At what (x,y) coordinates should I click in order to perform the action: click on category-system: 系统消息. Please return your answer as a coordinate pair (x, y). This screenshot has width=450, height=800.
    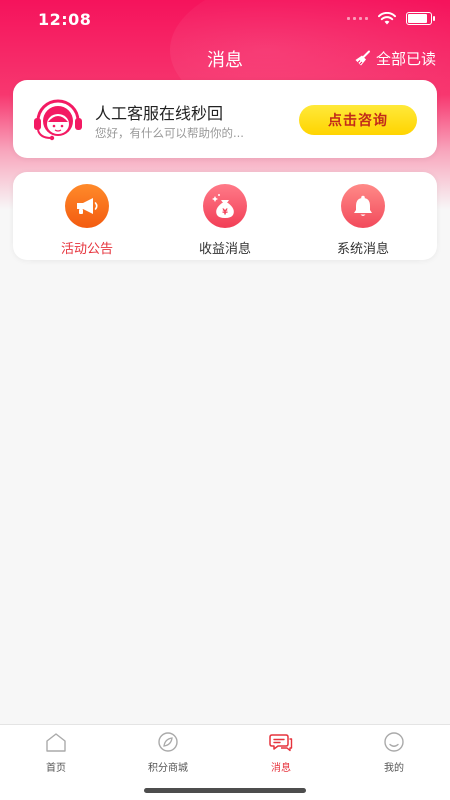
    Looking at the image, I should click on (363, 220).